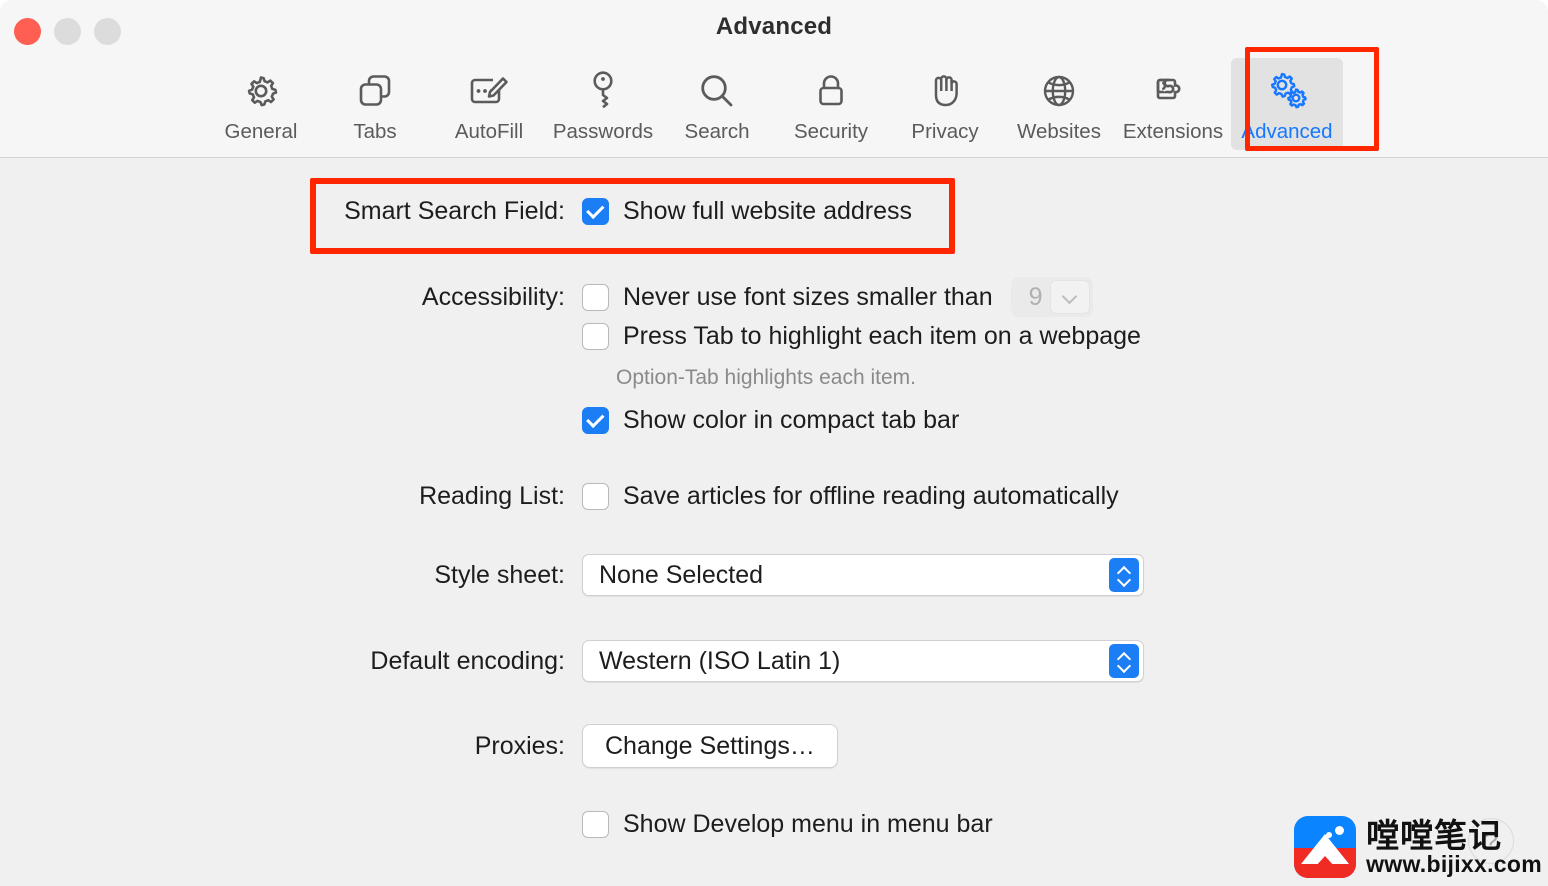 Image resolution: width=1548 pixels, height=886 pixels. I want to click on watermark-url: www.bijixx.com, so click(1454, 863).